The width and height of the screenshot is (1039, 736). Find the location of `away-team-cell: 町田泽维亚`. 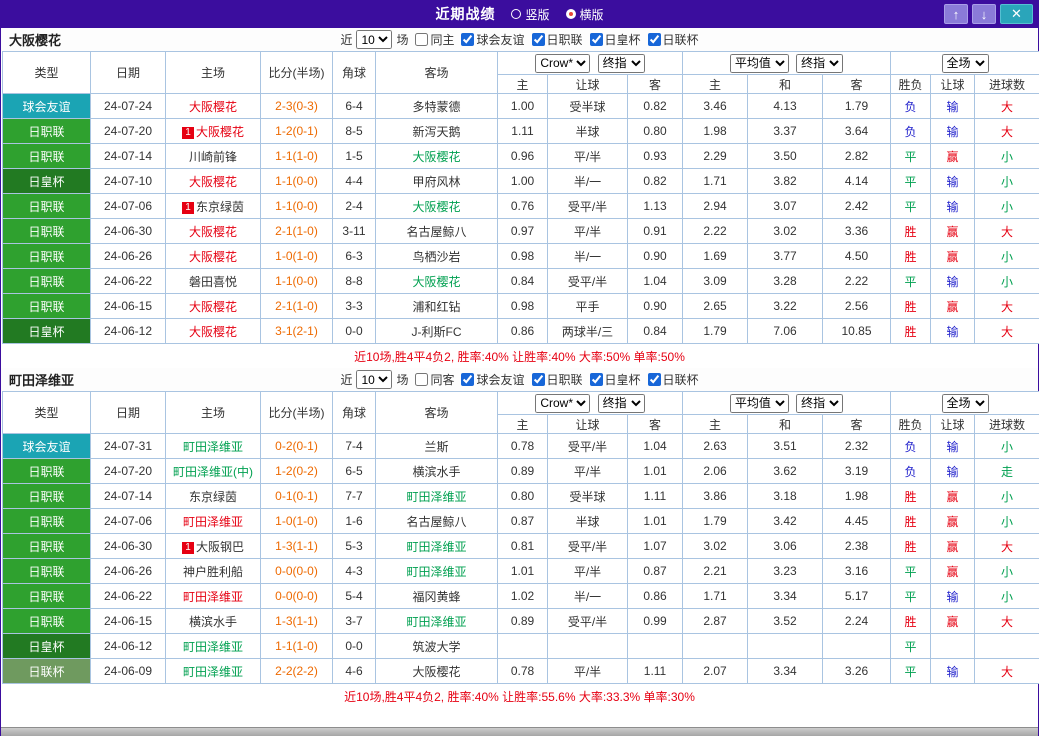

away-team-cell: 町田泽维亚 is located at coordinates (436, 496).